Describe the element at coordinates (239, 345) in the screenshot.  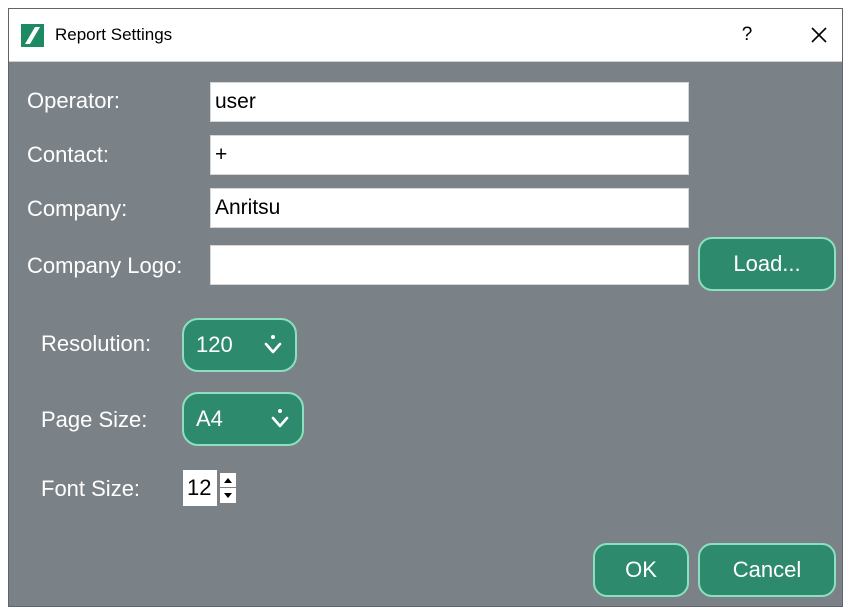
I see `resolution-combo: 120` at that location.